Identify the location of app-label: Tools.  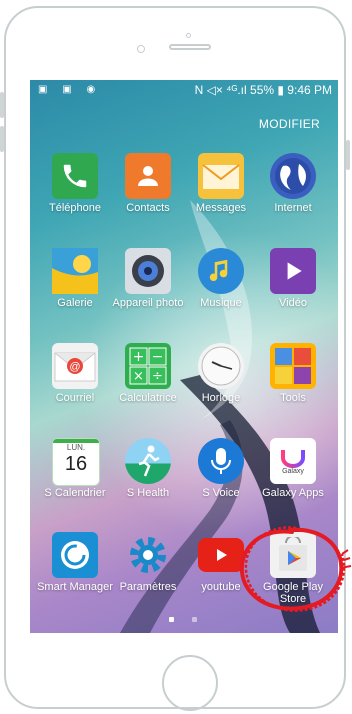
(293, 398).